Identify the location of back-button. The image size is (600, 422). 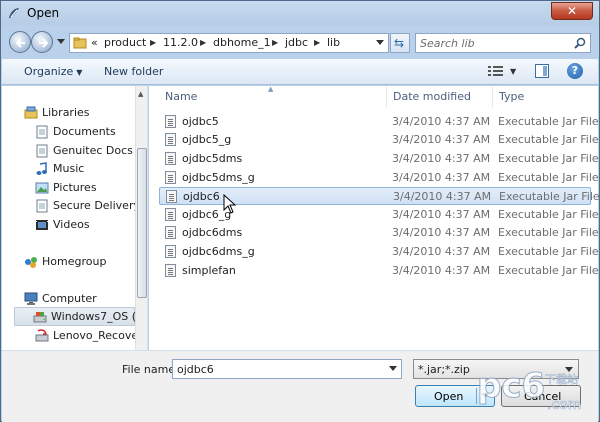
(20, 42).